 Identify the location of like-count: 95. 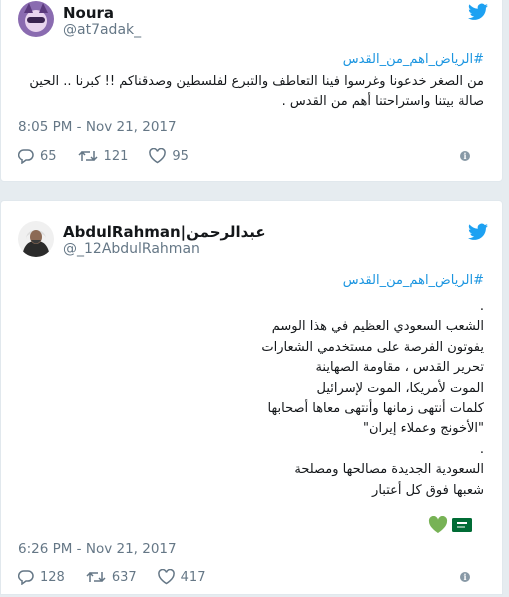
(180, 156).